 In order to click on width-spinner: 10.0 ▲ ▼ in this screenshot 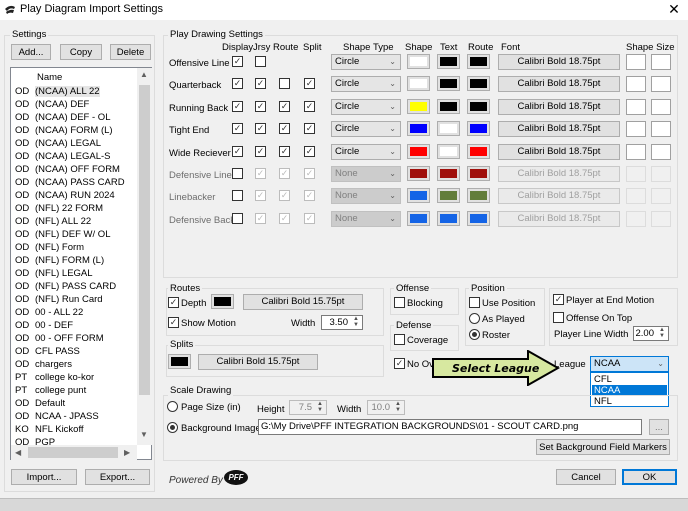, I will do `click(386, 407)`.